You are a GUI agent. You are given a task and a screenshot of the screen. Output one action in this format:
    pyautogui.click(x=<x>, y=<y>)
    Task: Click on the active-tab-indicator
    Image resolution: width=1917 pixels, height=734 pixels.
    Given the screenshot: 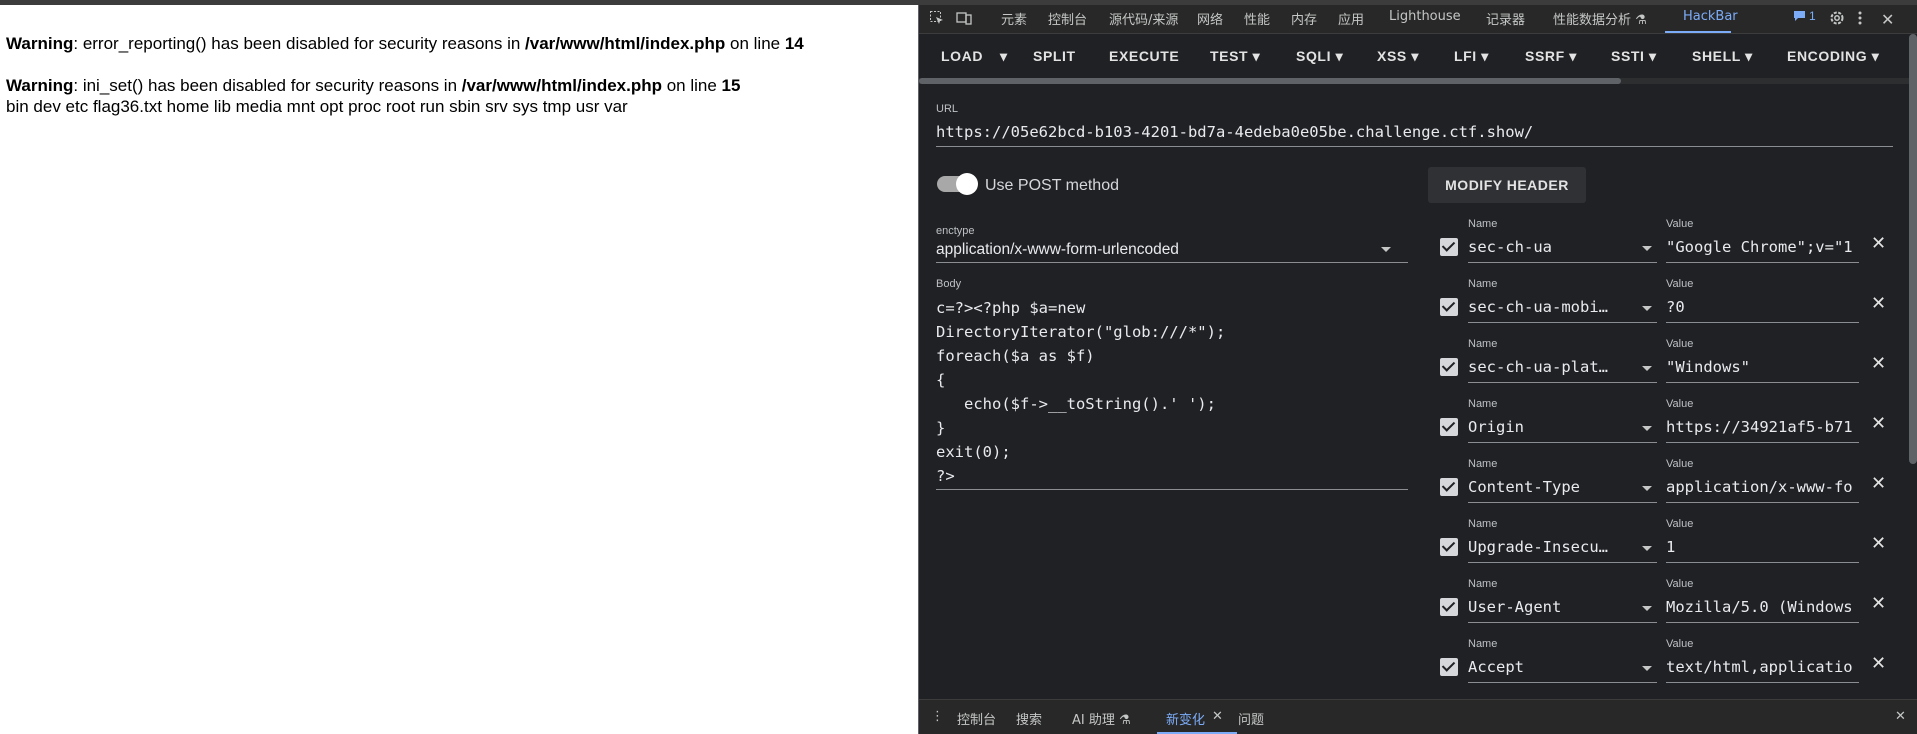 What is the action you would take?
    pyautogui.click(x=1698, y=32)
    